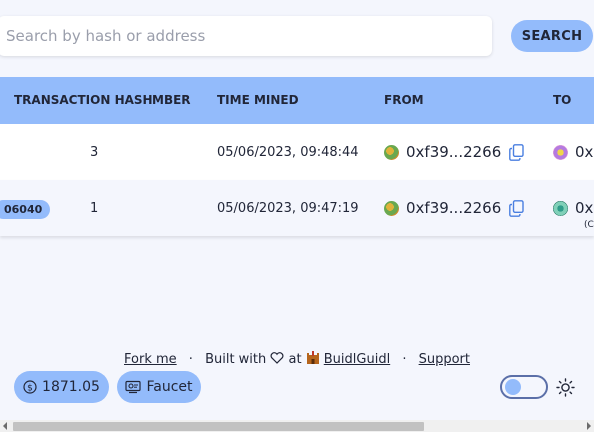 Image resolution: width=594 pixels, height=432 pixels. I want to click on contract-label: (C, so click(589, 225).